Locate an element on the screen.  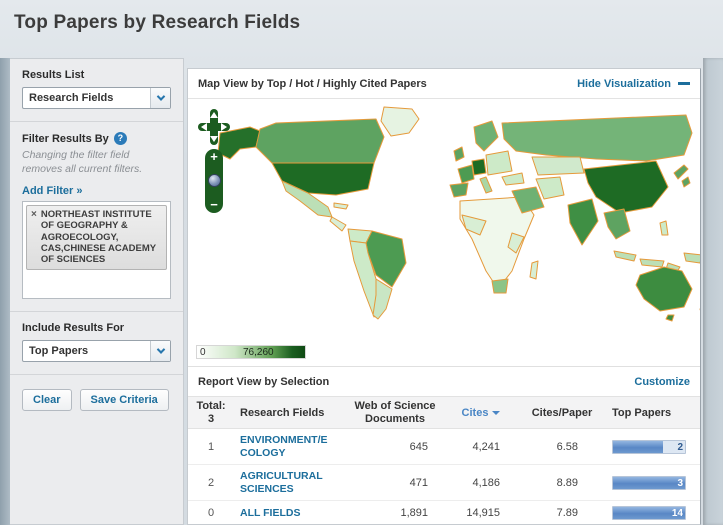
cites-value: 14,915 is located at coordinates (483, 513).